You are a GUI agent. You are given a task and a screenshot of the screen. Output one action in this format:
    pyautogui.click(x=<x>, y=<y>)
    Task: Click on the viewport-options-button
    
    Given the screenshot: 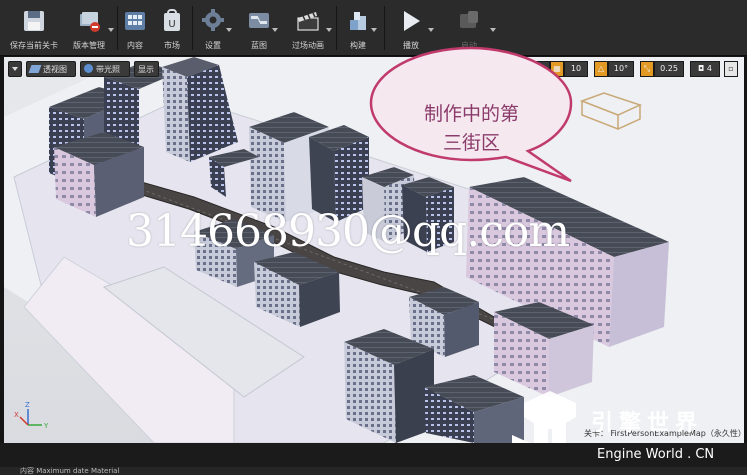 What is the action you would take?
    pyautogui.click(x=15, y=69)
    